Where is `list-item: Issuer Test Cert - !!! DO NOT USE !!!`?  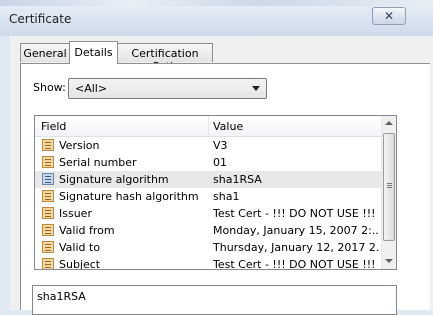
list-item: Issuer Test Cert - !!! DO NOT USE !!! is located at coordinates (208, 213).